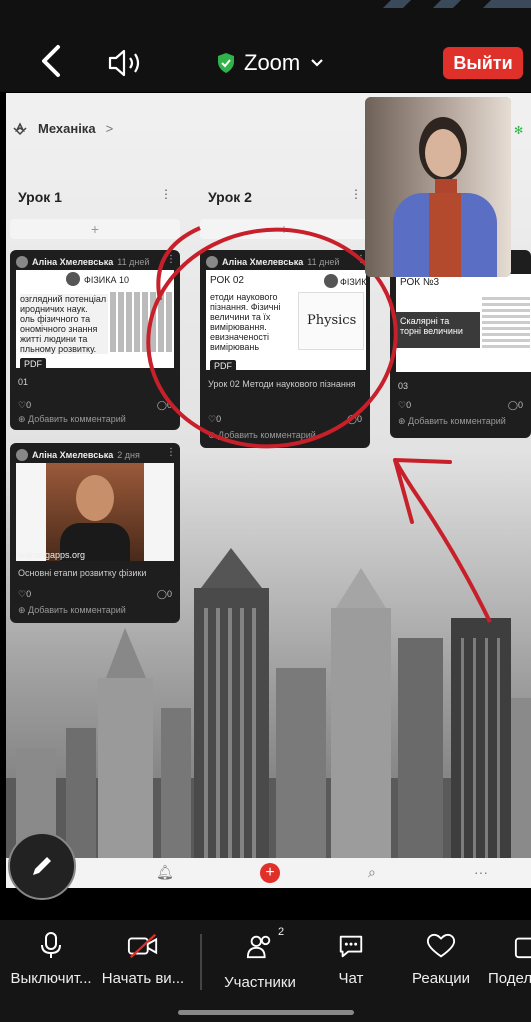 The image size is (531, 1022). I want to click on status-icon: ✻, so click(519, 131).